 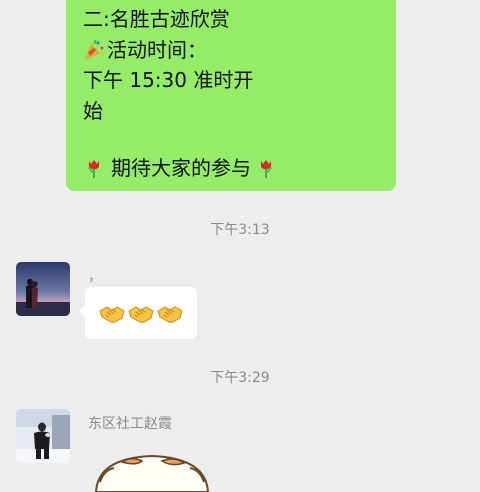 I want to click on message-line: 活动时间：, so click(x=239, y=50).